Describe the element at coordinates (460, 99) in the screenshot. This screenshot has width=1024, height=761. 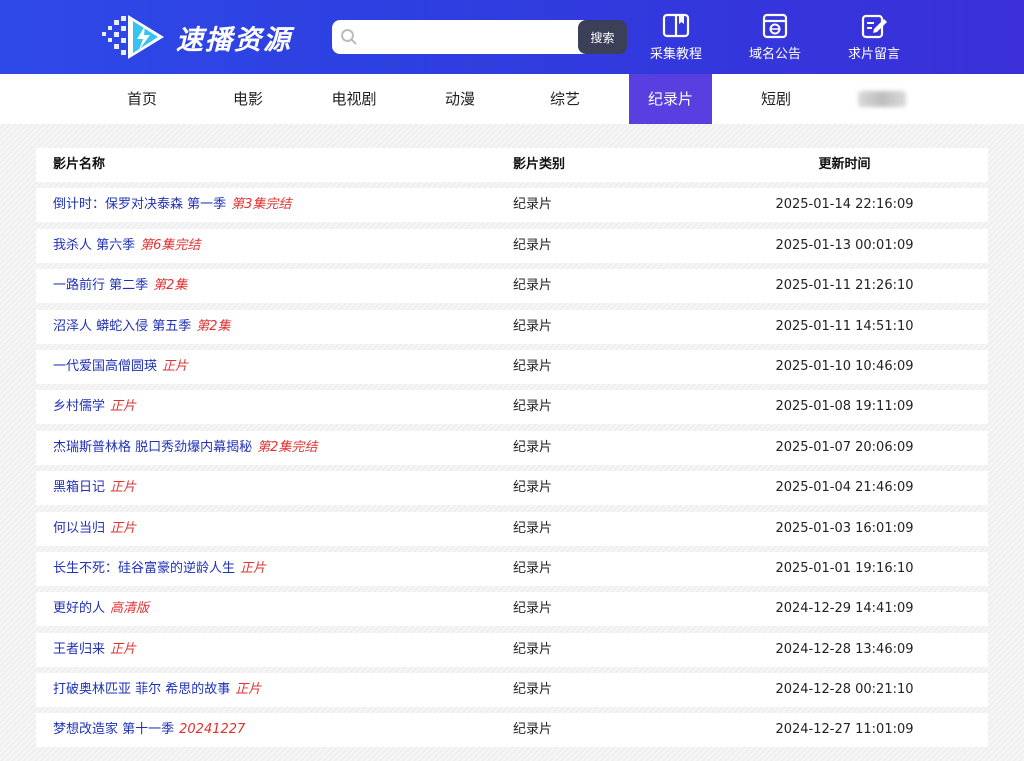
I see `nav-item-anime: 动漫` at that location.